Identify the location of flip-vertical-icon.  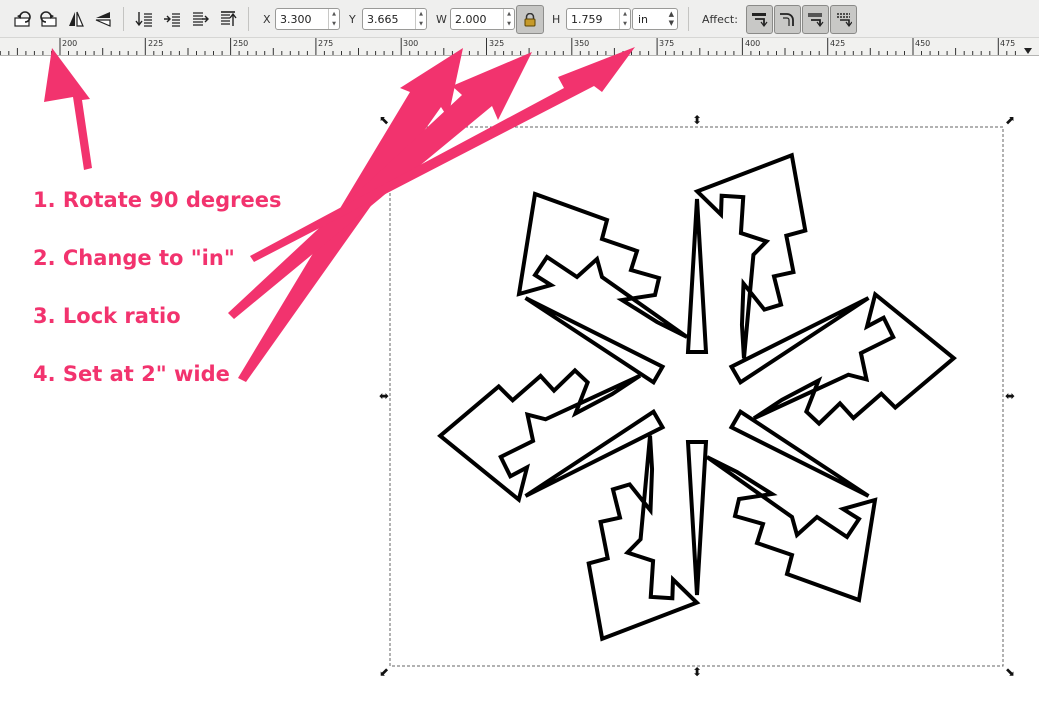
(103, 19).